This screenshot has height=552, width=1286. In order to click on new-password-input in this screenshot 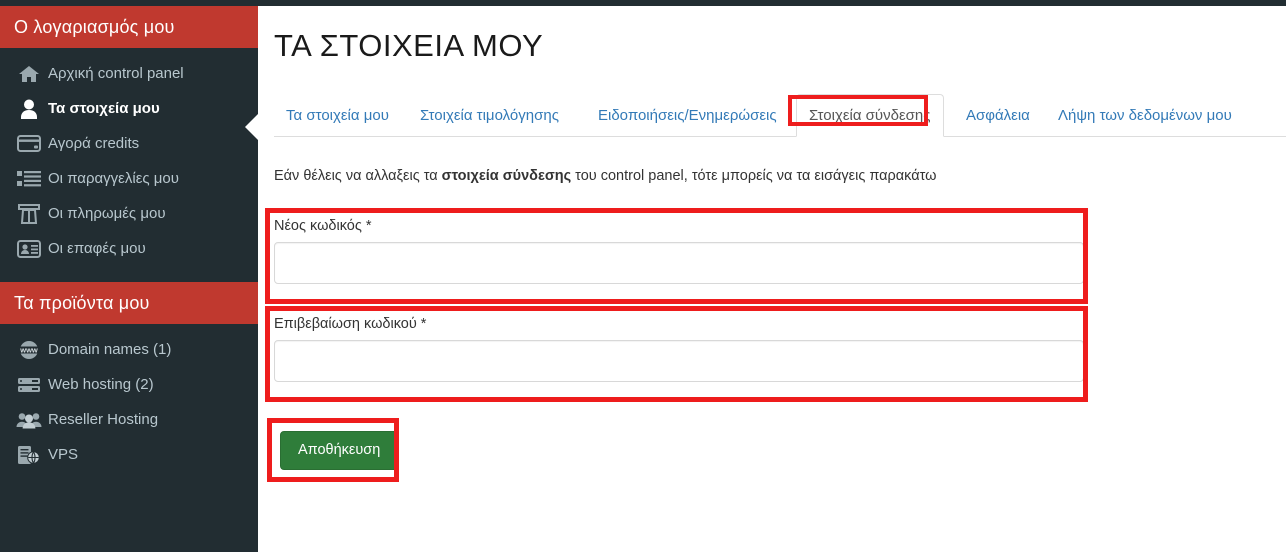, I will do `click(679, 263)`.